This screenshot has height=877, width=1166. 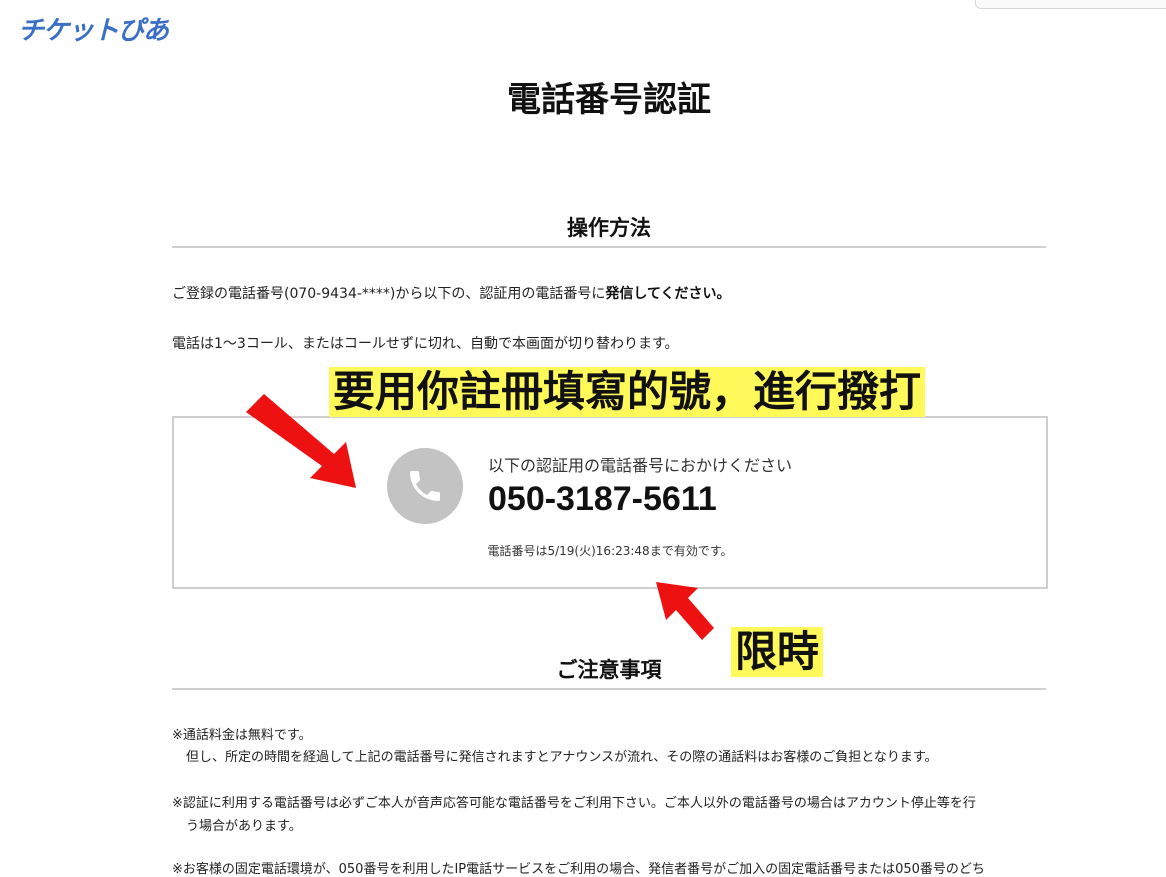 What do you see at coordinates (1070, 4) in the screenshot?
I see `browser-corner-tab` at bounding box center [1070, 4].